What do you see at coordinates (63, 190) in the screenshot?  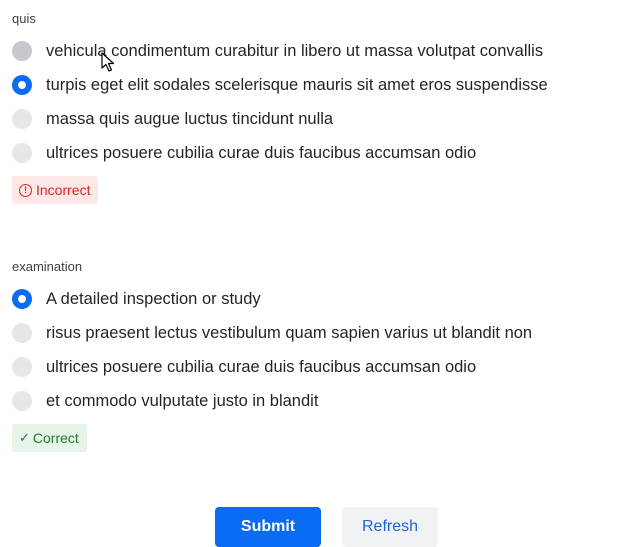 I see `feedback-text: Incorrect` at bounding box center [63, 190].